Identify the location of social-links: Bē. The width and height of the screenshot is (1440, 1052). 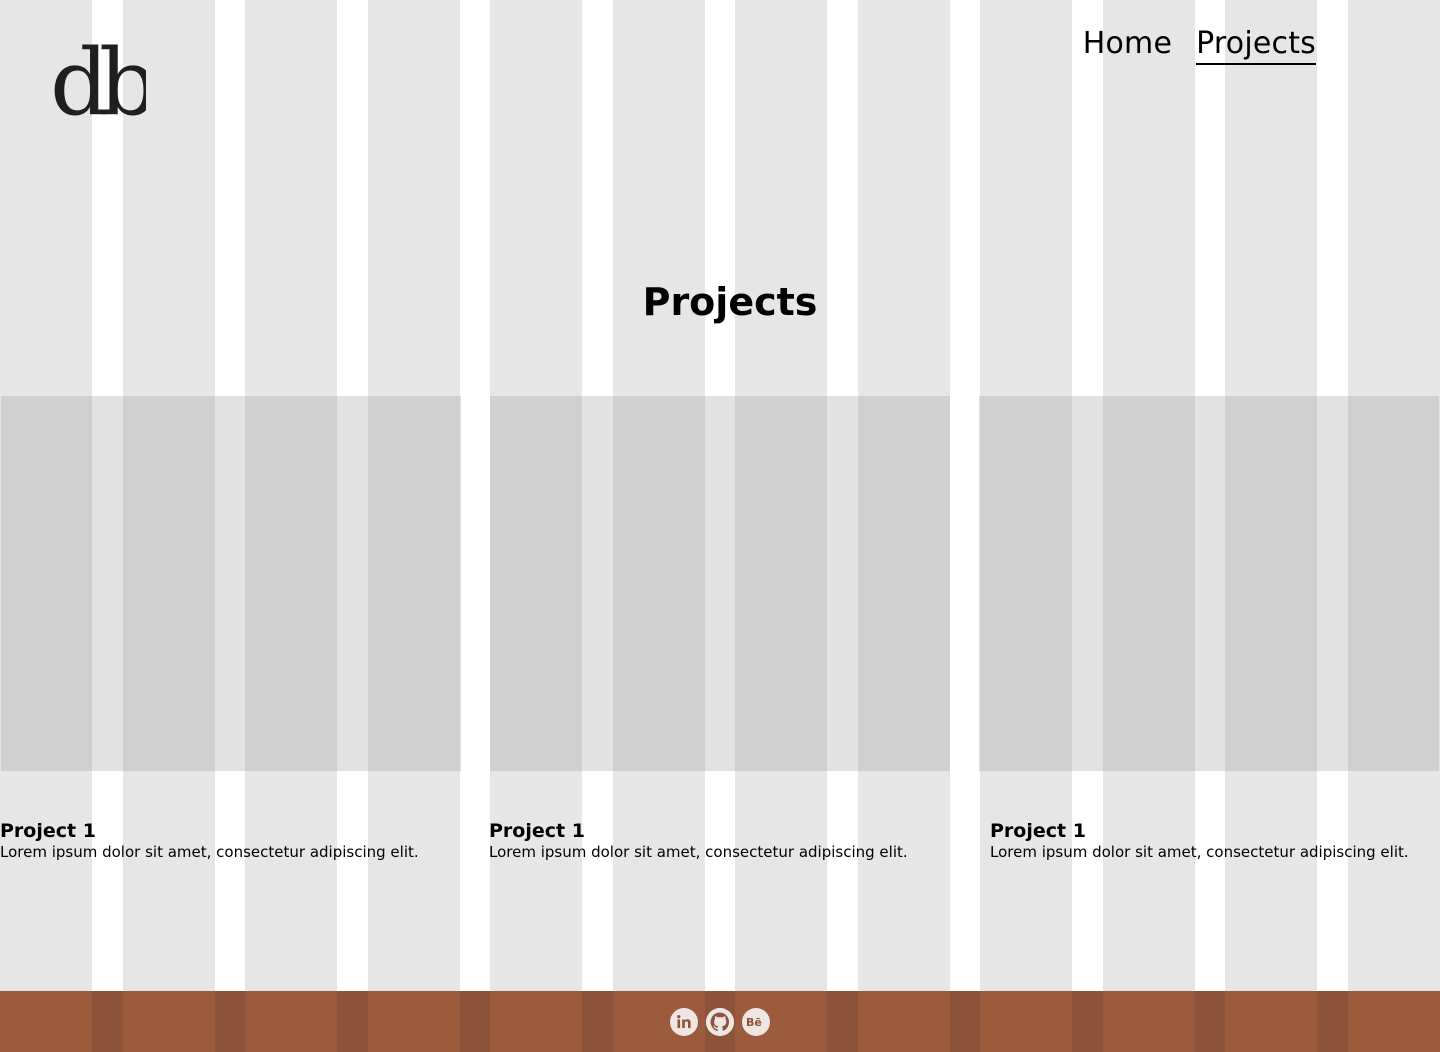
(720, 1022).